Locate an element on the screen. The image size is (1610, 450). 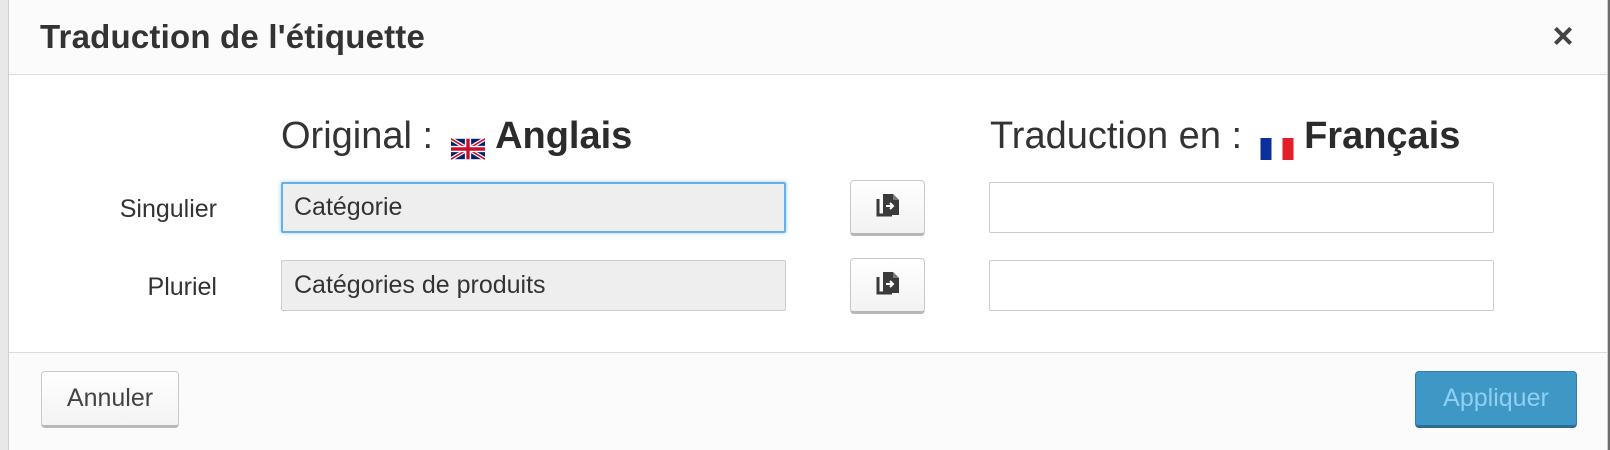
copy-singular-button is located at coordinates (887, 208).